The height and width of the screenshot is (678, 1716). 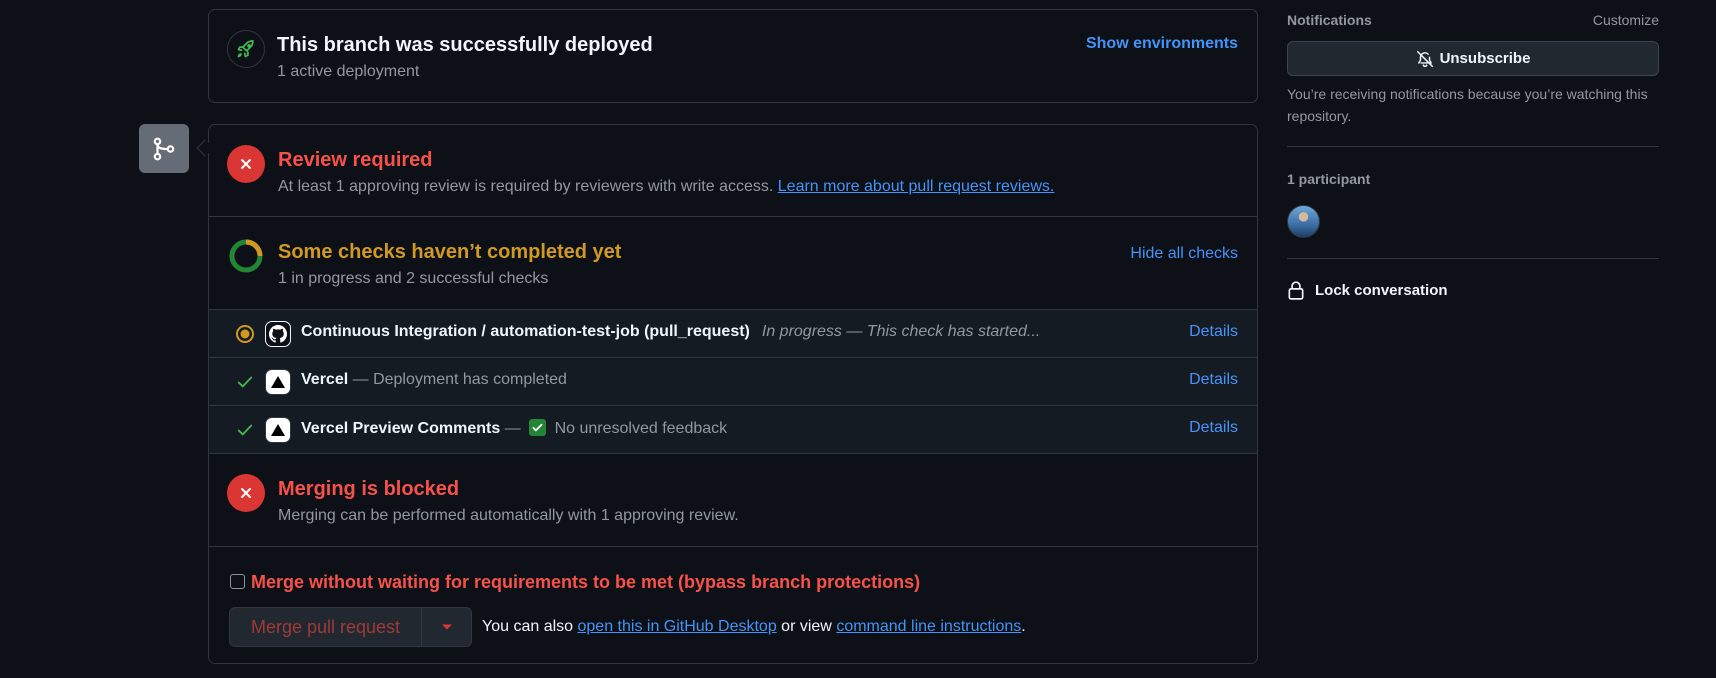 I want to click on in-progress-dot-icon, so click(x=245, y=334).